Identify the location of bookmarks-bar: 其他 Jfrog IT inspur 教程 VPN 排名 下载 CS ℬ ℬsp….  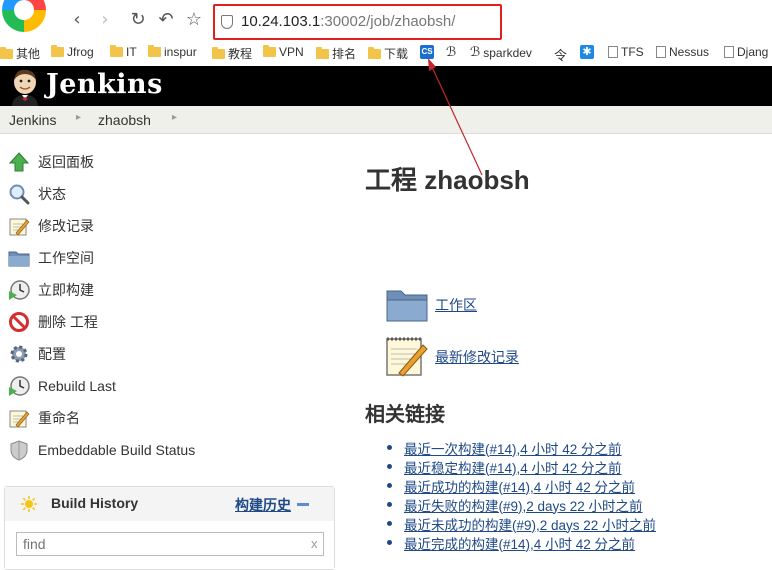
(386, 53).